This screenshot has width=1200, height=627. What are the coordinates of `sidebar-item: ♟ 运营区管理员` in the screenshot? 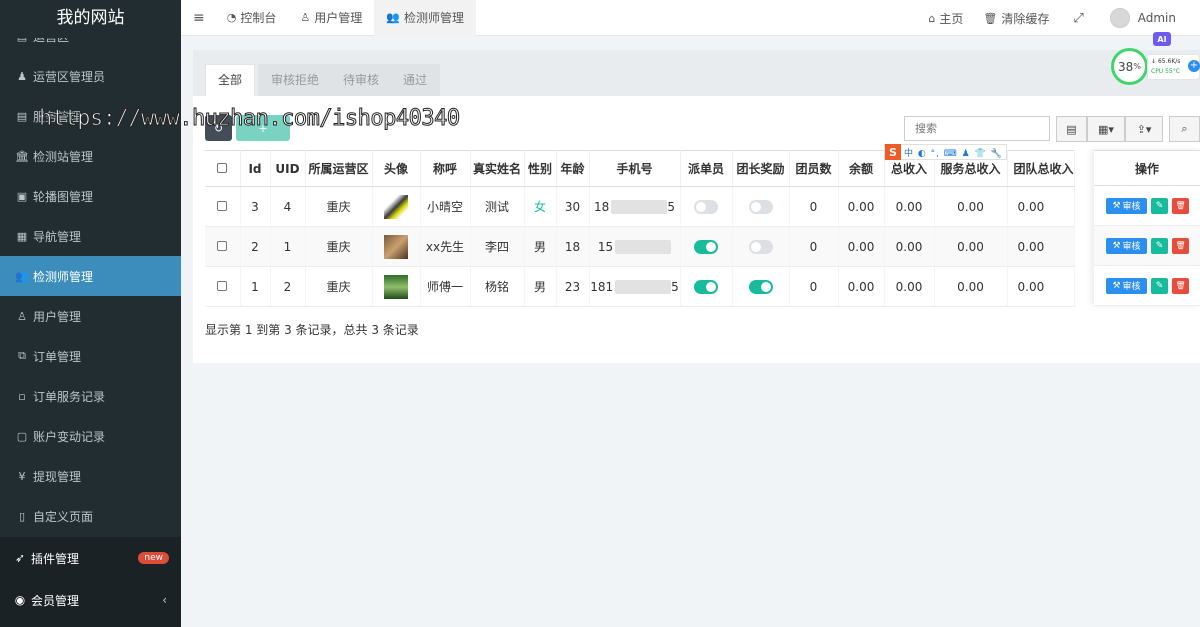 It's located at (90, 76).